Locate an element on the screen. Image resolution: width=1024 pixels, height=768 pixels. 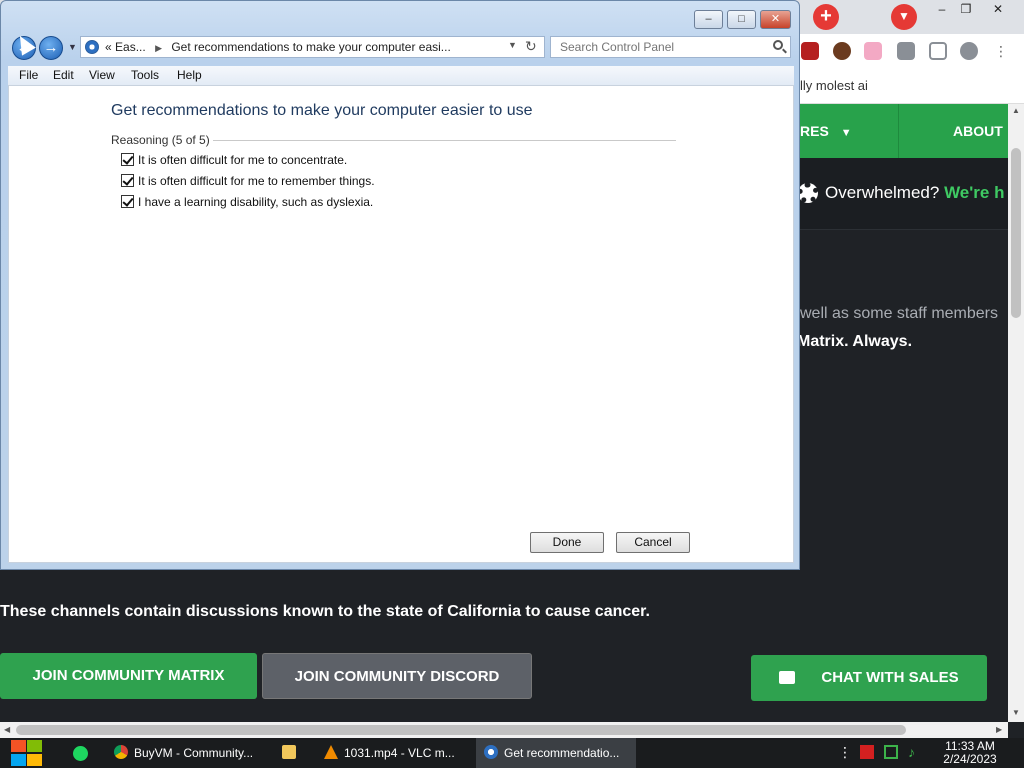
menu-edit: Edit is located at coordinates (63, 75).